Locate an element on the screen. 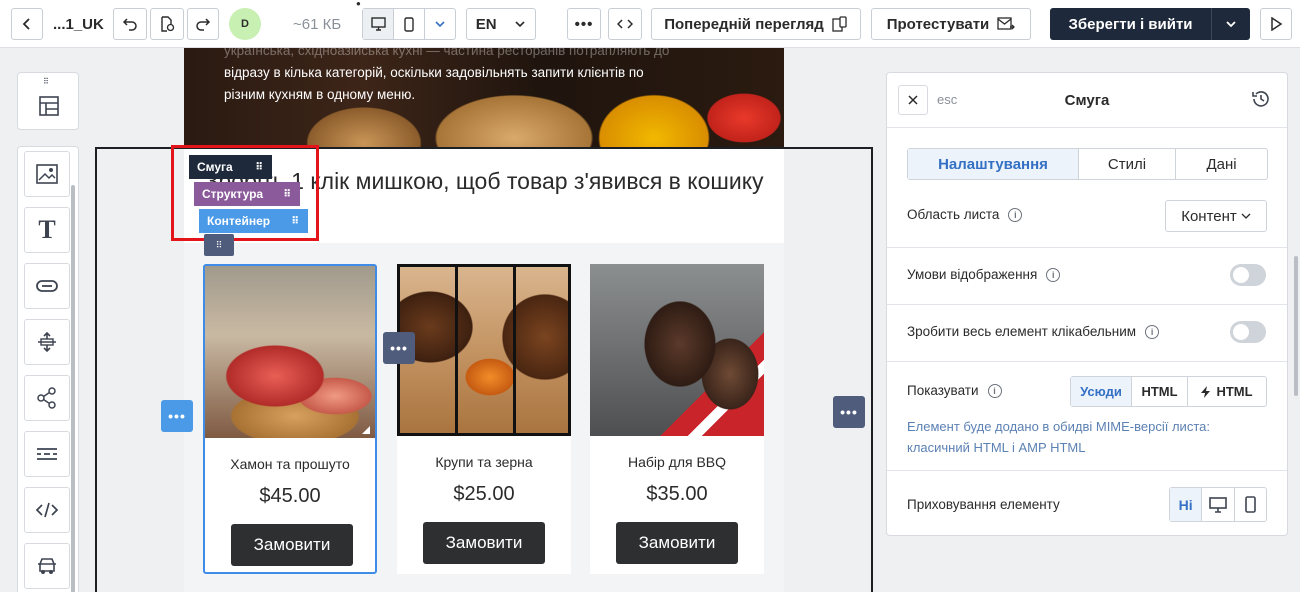 The height and width of the screenshot is (592, 1300). reset-button is located at coordinates (1261, 101).